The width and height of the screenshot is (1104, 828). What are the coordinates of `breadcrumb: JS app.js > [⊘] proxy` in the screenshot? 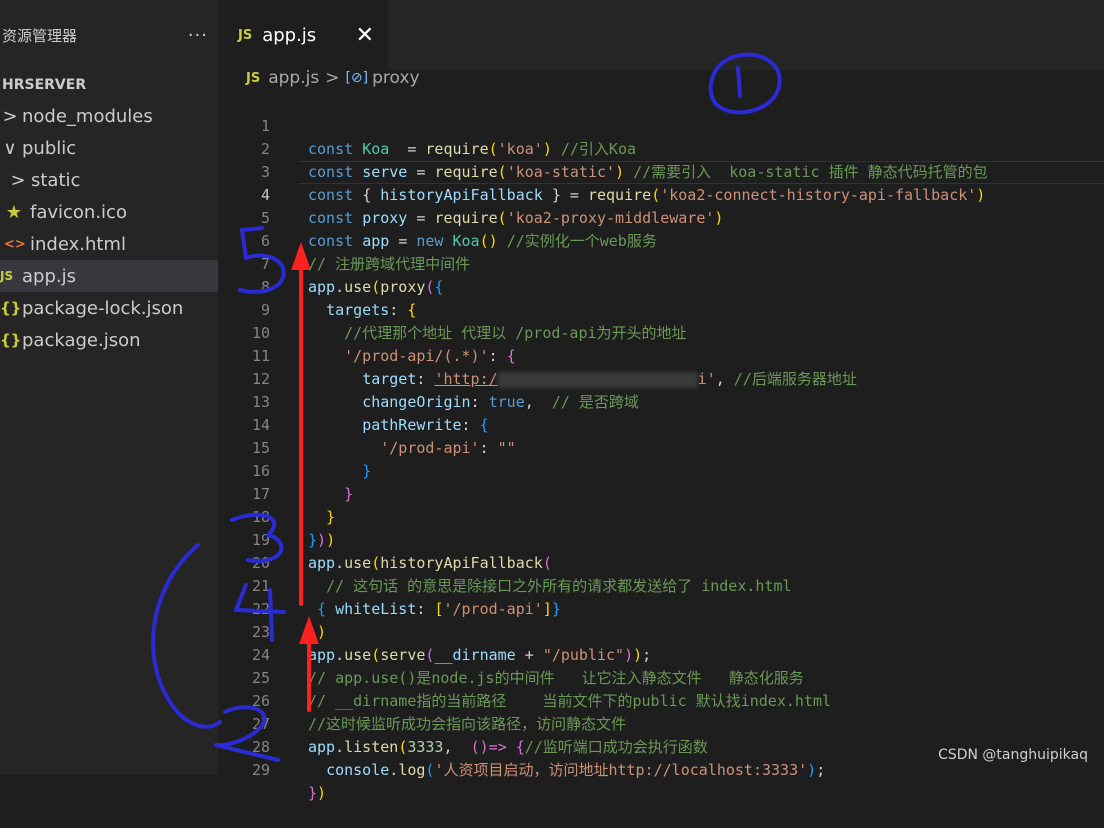 It's located at (319, 78).